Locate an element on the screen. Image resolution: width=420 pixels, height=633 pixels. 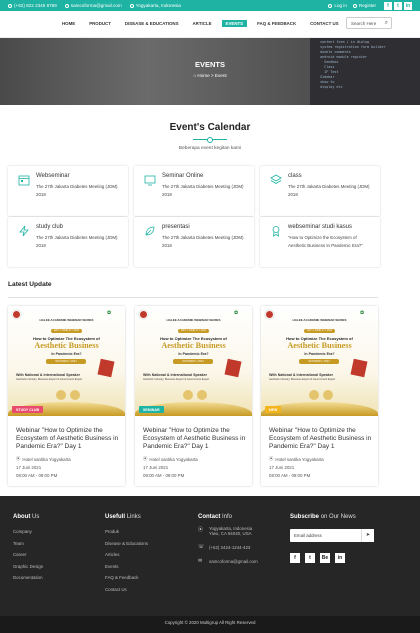
login-label: Log in is located at coordinates (340, 5).